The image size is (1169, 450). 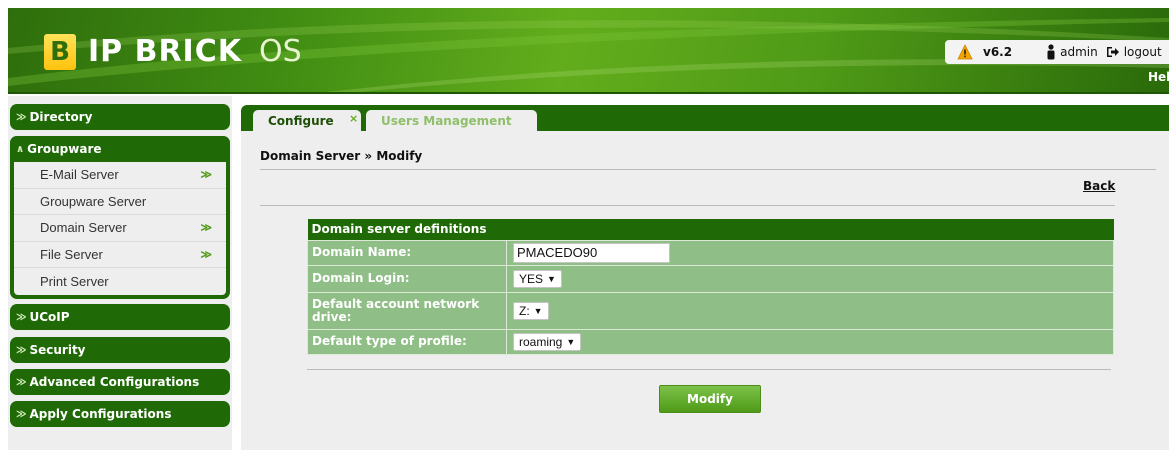 What do you see at coordinates (407, 252) in the screenshot?
I see `domain-name-label: Domain Name:` at bounding box center [407, 252].